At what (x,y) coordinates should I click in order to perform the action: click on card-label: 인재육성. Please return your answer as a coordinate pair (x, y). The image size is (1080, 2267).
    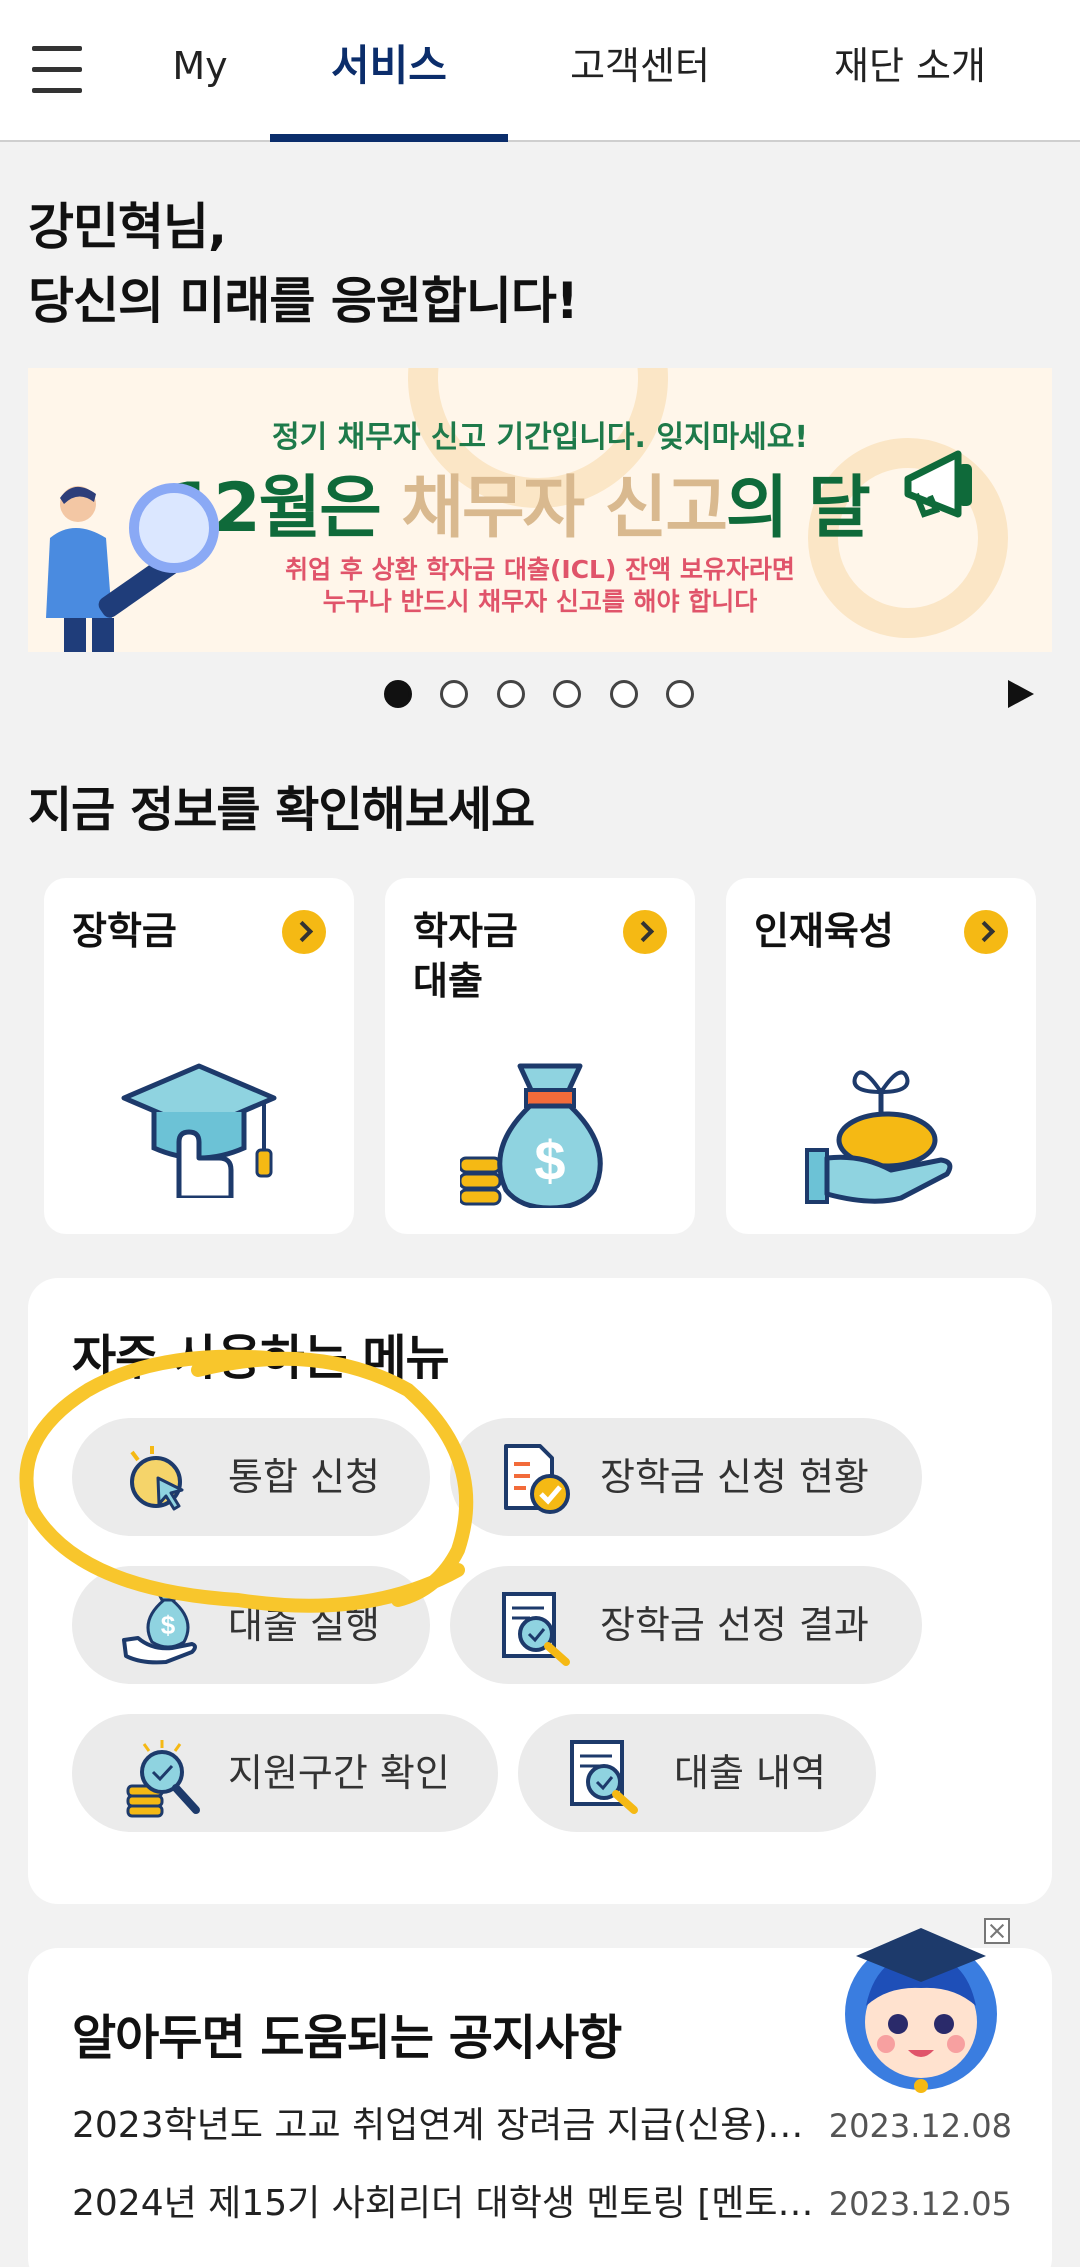
    Looking at the image, I should click on (824, 931).